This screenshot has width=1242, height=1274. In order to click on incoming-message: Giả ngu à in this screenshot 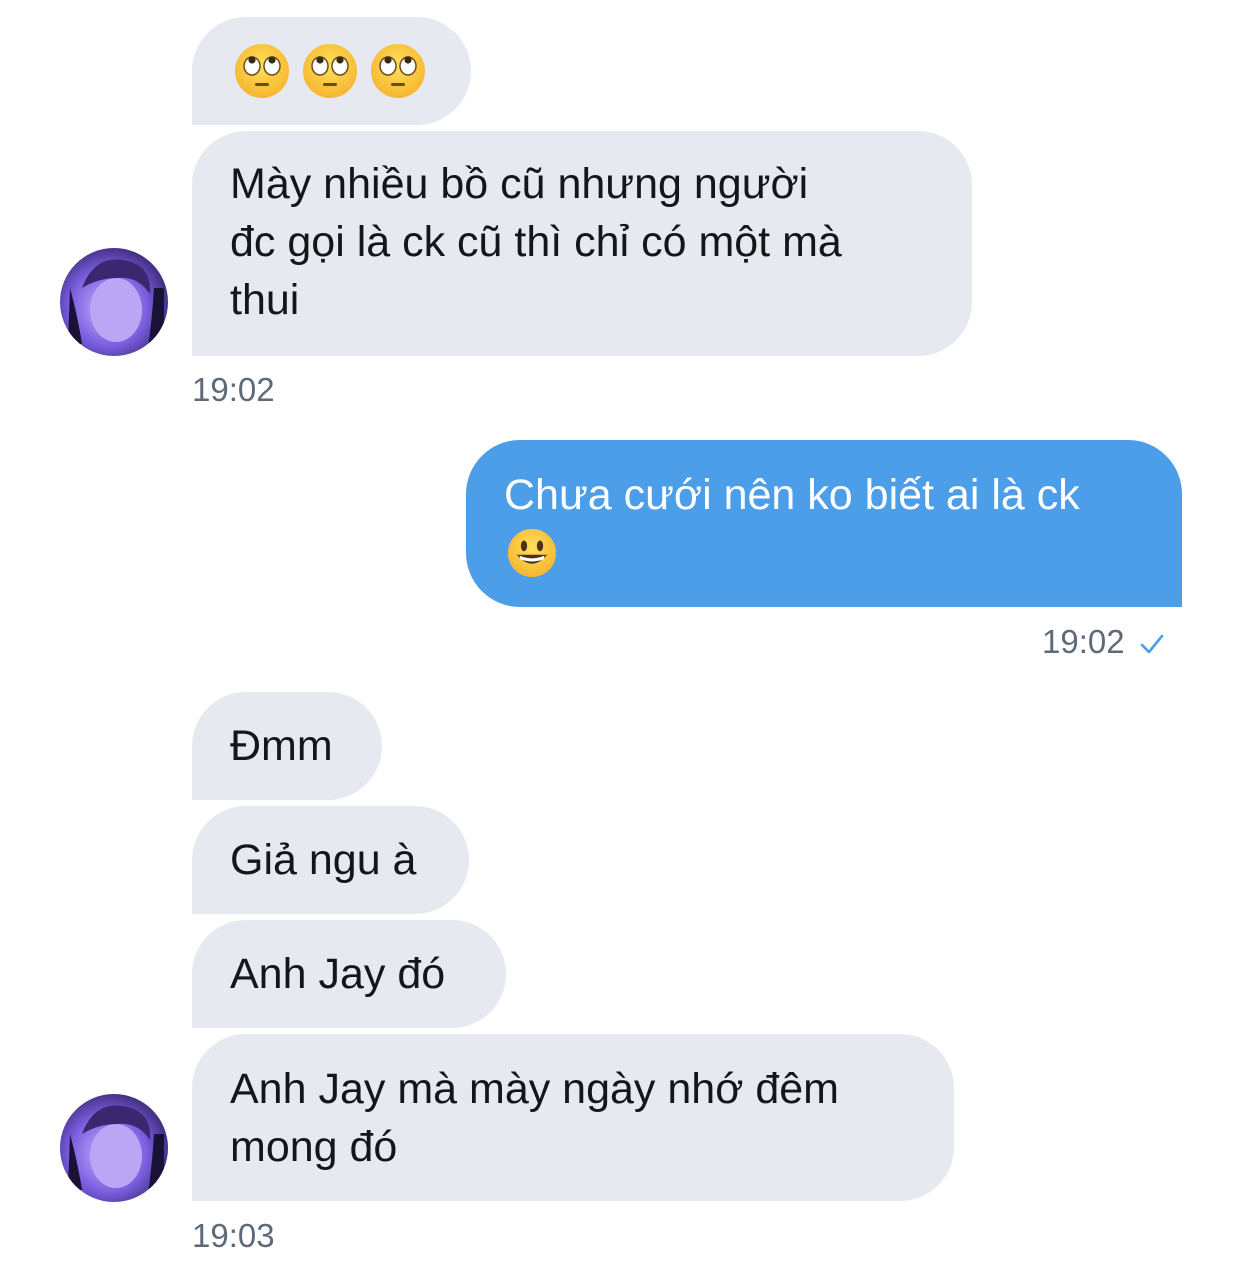, I will do `click(330, 860)`.